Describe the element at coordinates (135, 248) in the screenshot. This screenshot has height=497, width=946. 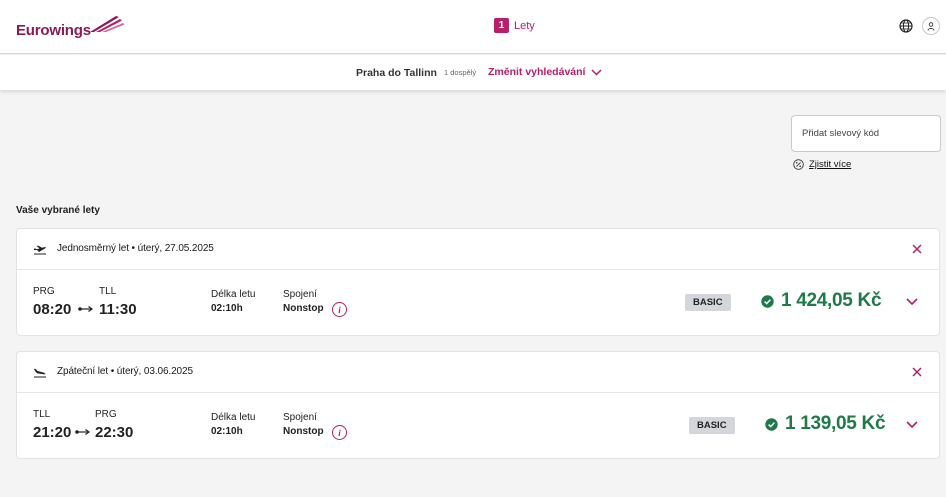
I see `flight-heading: Jednosměrný let • úterý, 27.05.2025` at that location.